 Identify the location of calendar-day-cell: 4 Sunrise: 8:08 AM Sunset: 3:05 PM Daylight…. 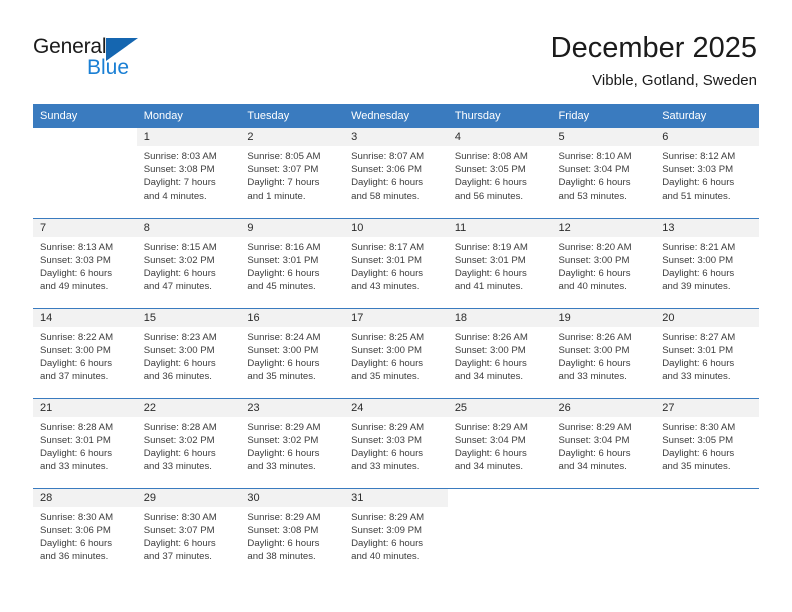
(499, 173).